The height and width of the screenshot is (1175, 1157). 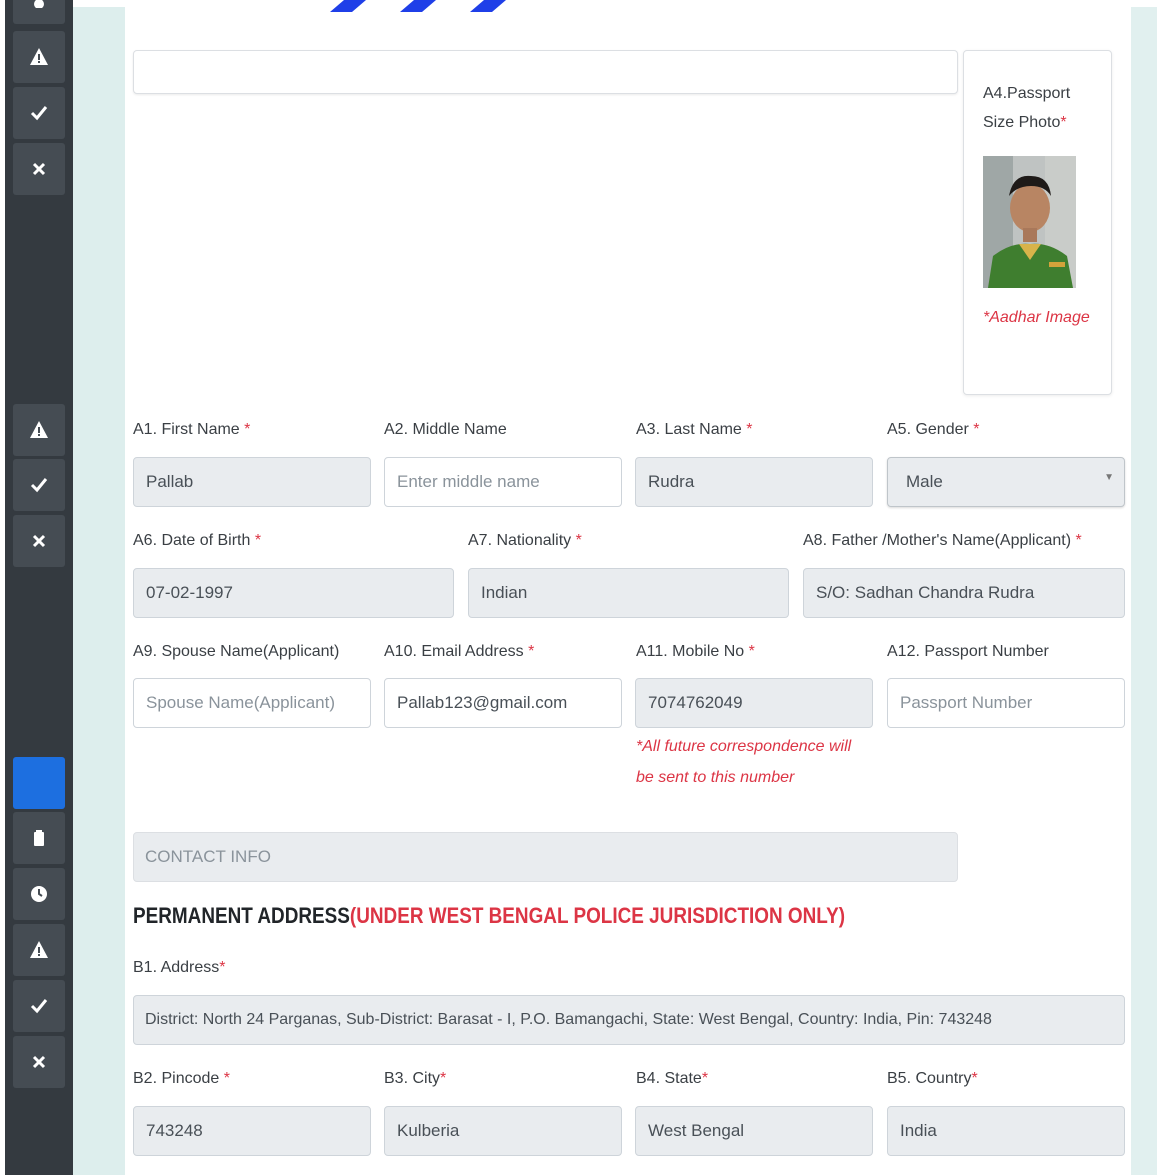 What do you see at coordinates (942, 540) in the screenshot?
I see `parent-name-label: A8. Father /Mother's Name(Applicant) *` at bounding box center [942, 540].